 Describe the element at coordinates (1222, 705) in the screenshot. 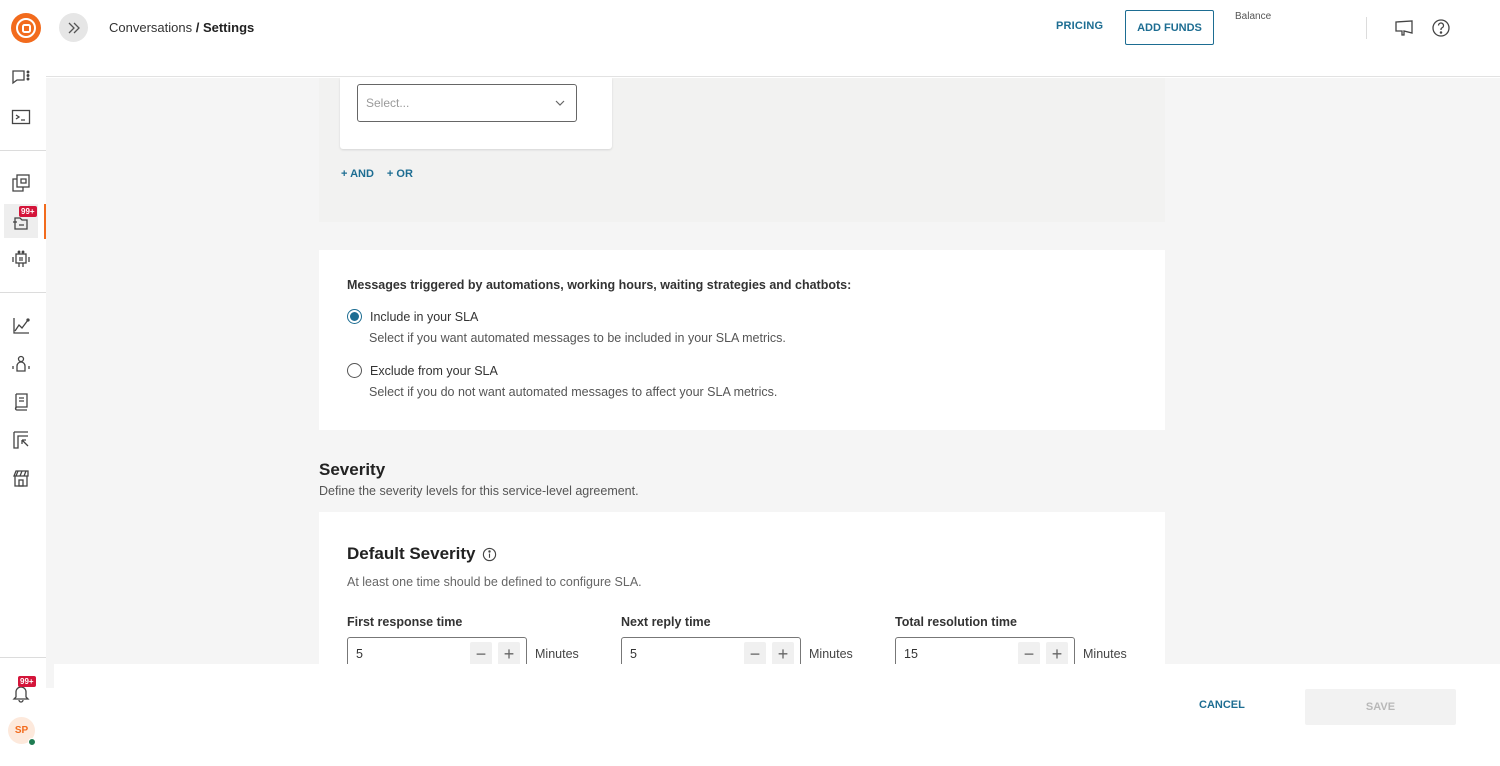

I see `cancel-button: CANCEL` at that location.